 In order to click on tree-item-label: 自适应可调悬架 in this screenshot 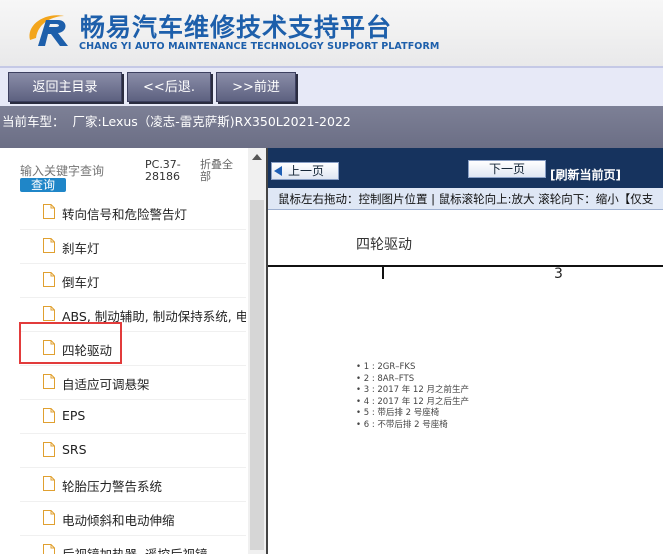, I will do `click(106, 384)`.